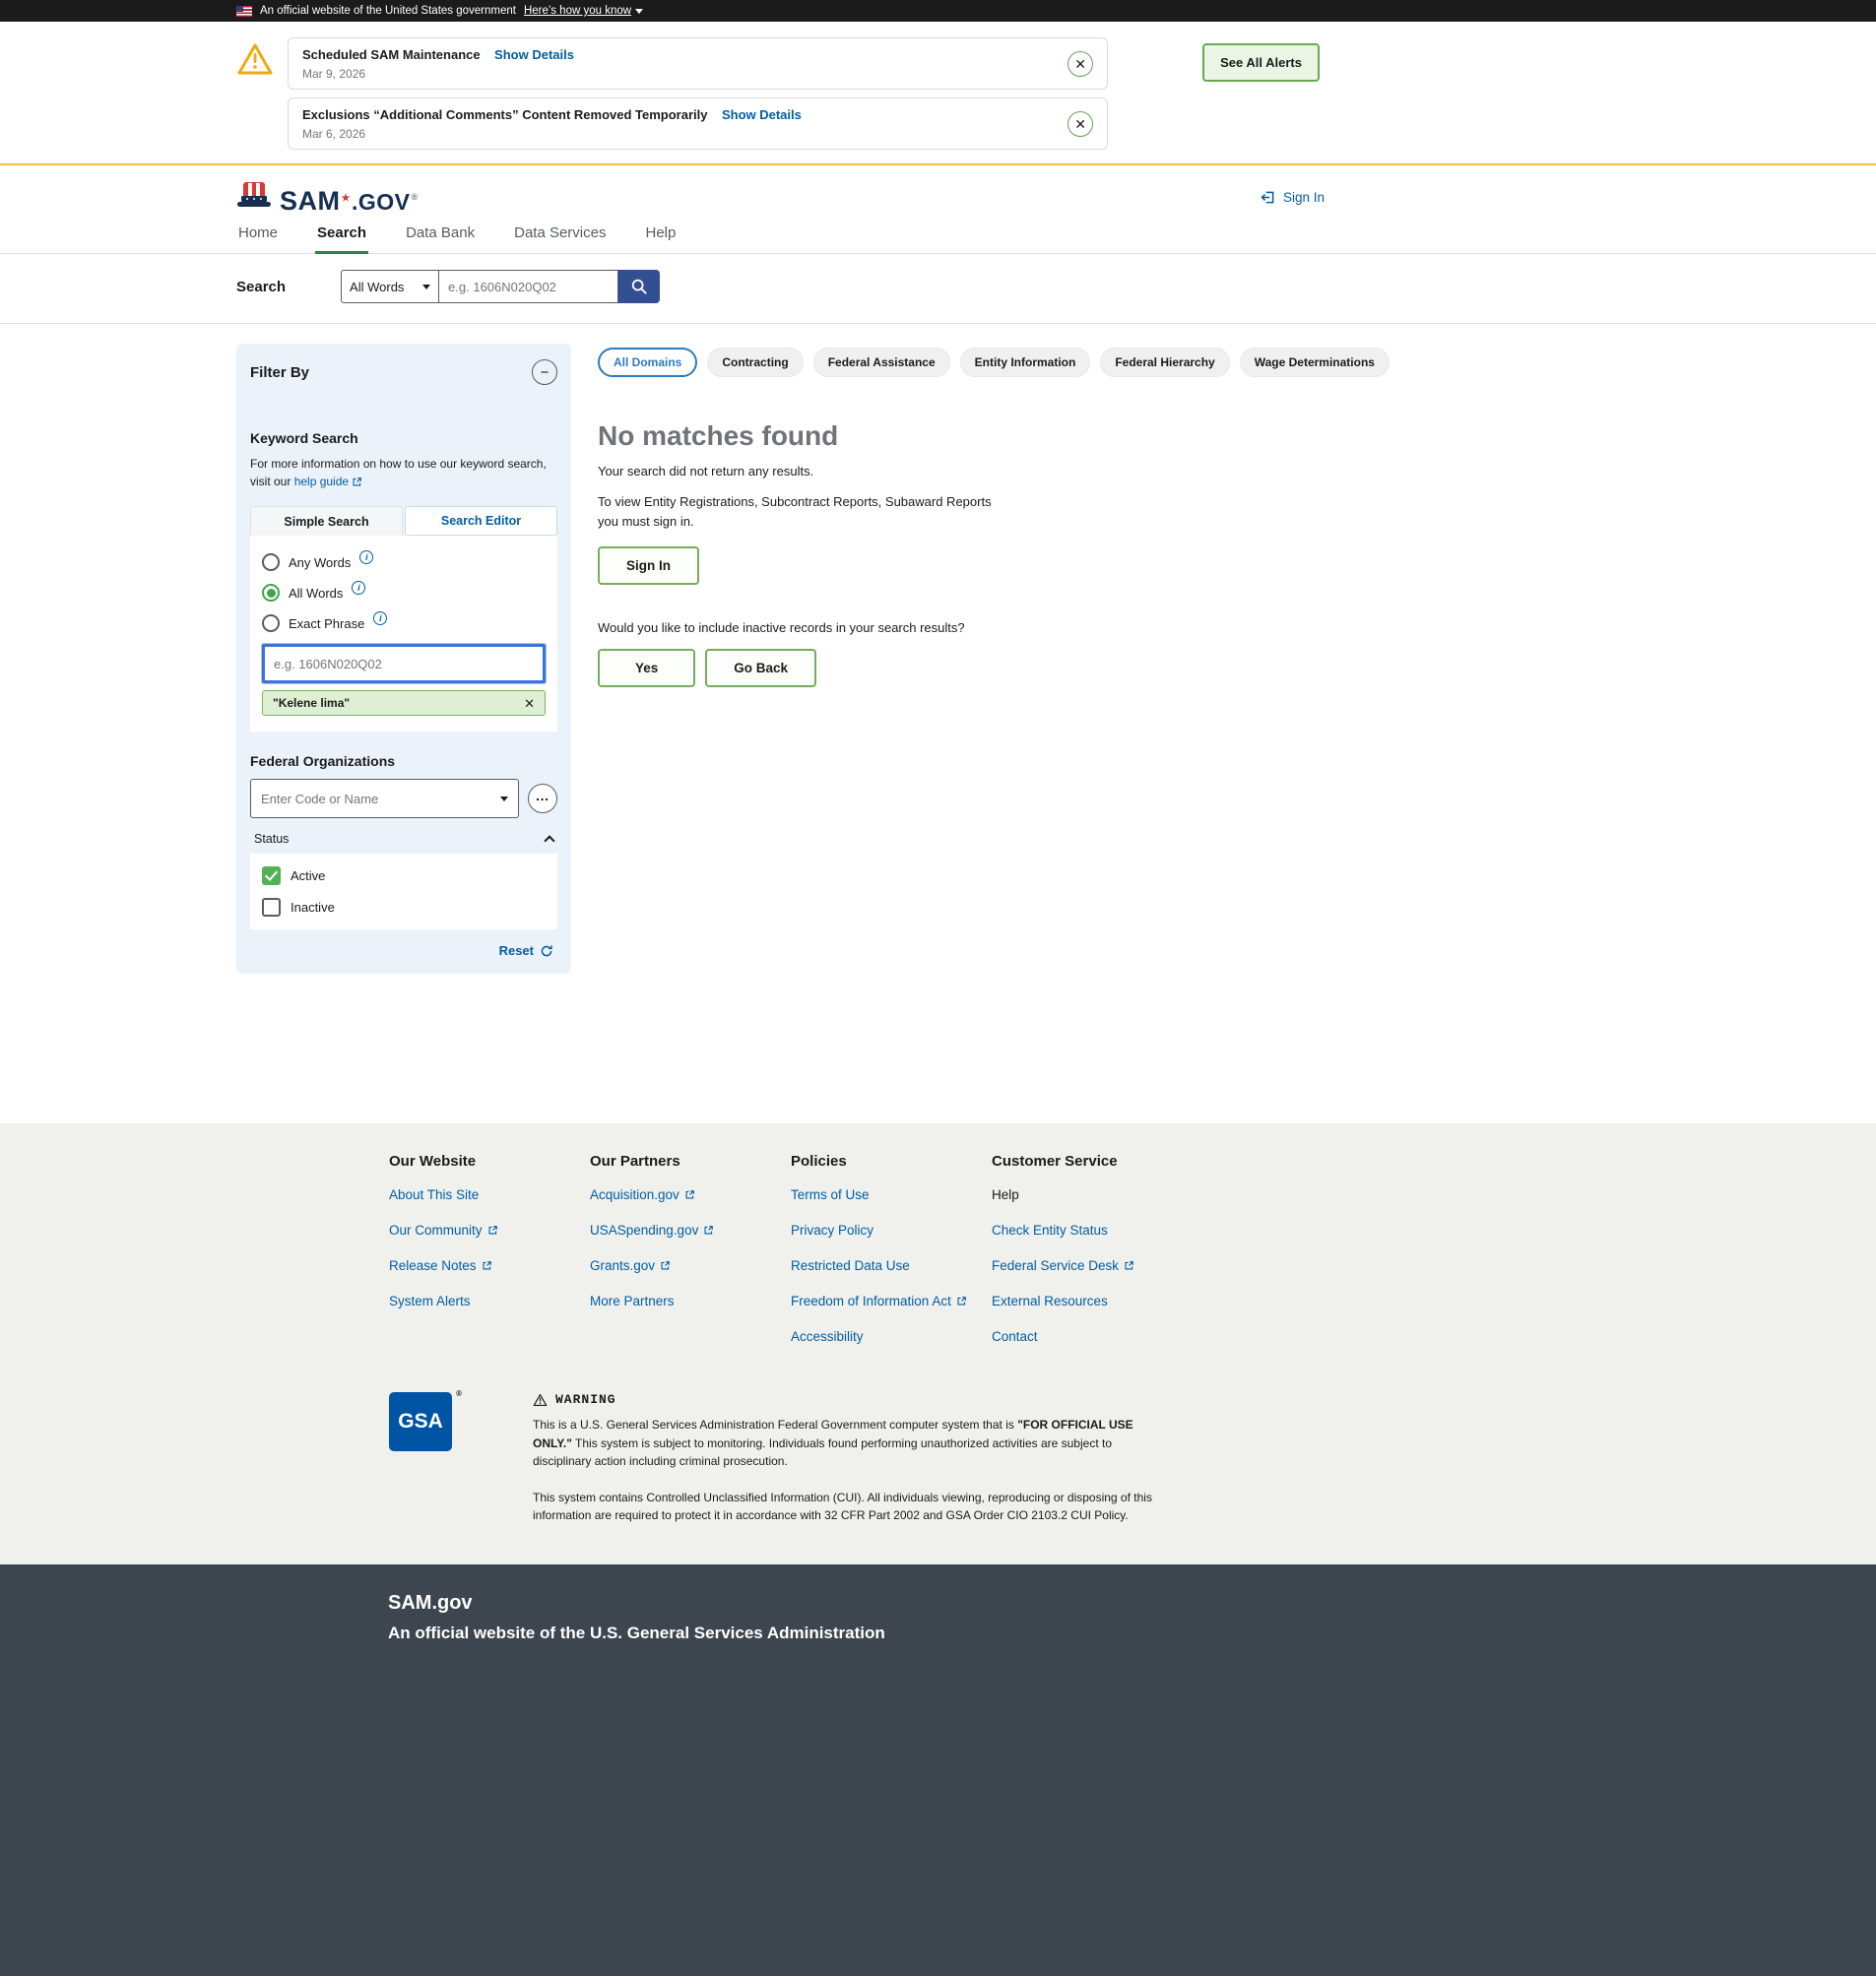 Image resolution: width=1876 pixels, height=1976 pixels. I want to click on footer-link-terms-of-use: Terms of Use, so click(892, 1194).